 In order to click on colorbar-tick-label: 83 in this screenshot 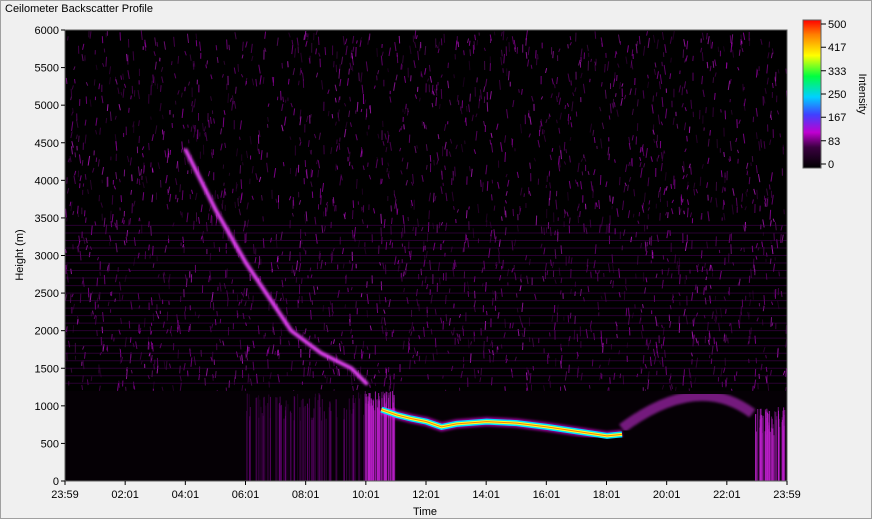, I will do `click(834, 142)`.